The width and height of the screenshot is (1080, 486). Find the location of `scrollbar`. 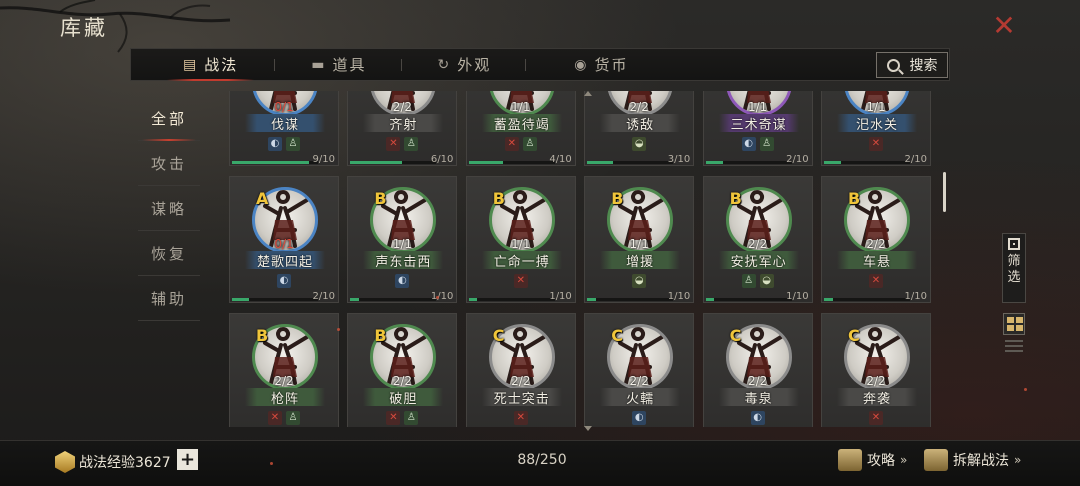

scrollbar is located at coordinates (944, 192).